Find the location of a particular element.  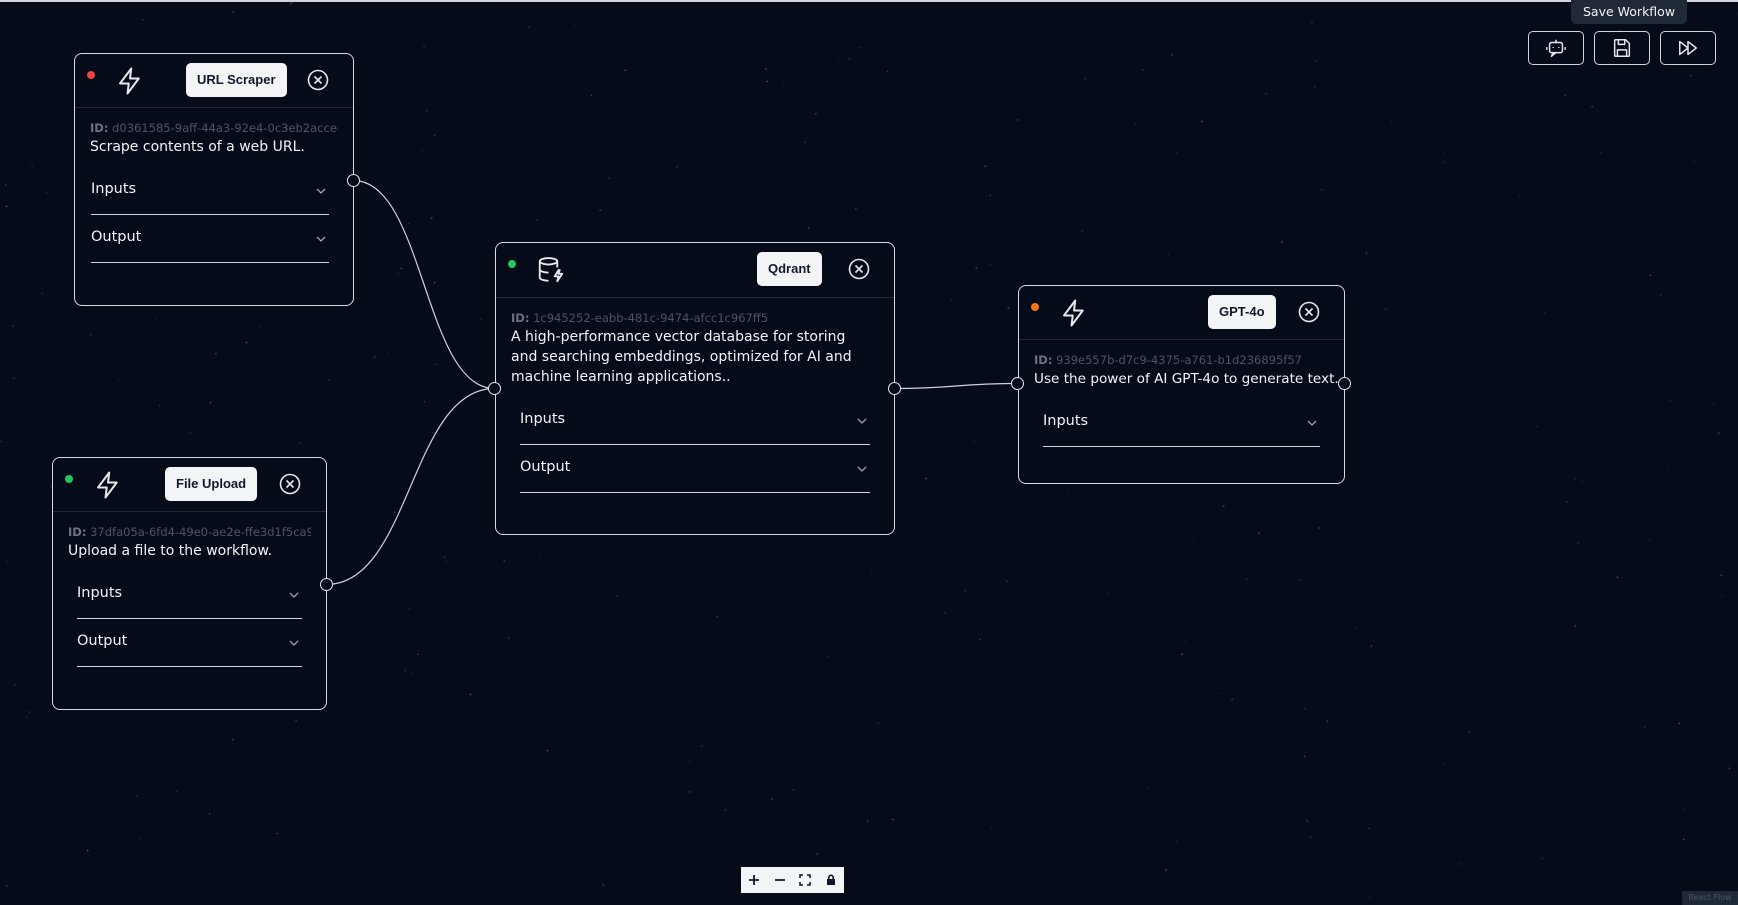

bot-chat-button is located at coordinates (1556, 48).